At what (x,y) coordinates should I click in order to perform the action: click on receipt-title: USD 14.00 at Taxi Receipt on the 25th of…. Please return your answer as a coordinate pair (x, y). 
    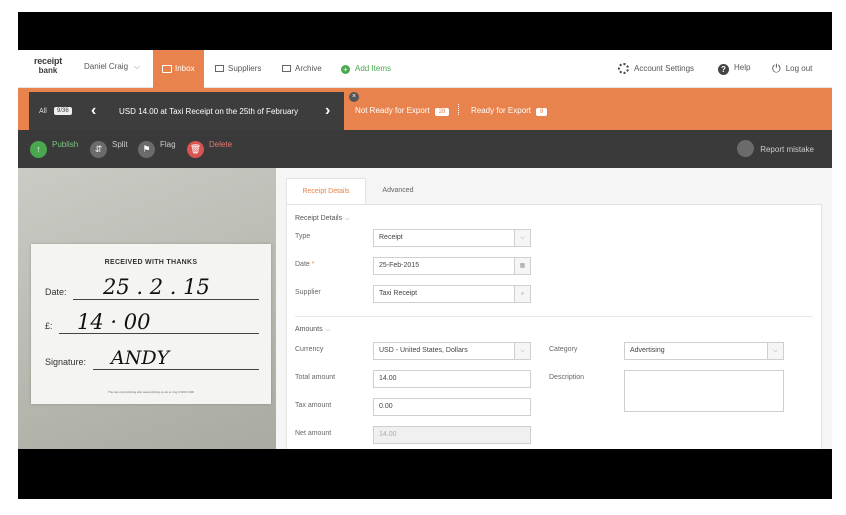
    Looking at the image, I should click on (209, 111).